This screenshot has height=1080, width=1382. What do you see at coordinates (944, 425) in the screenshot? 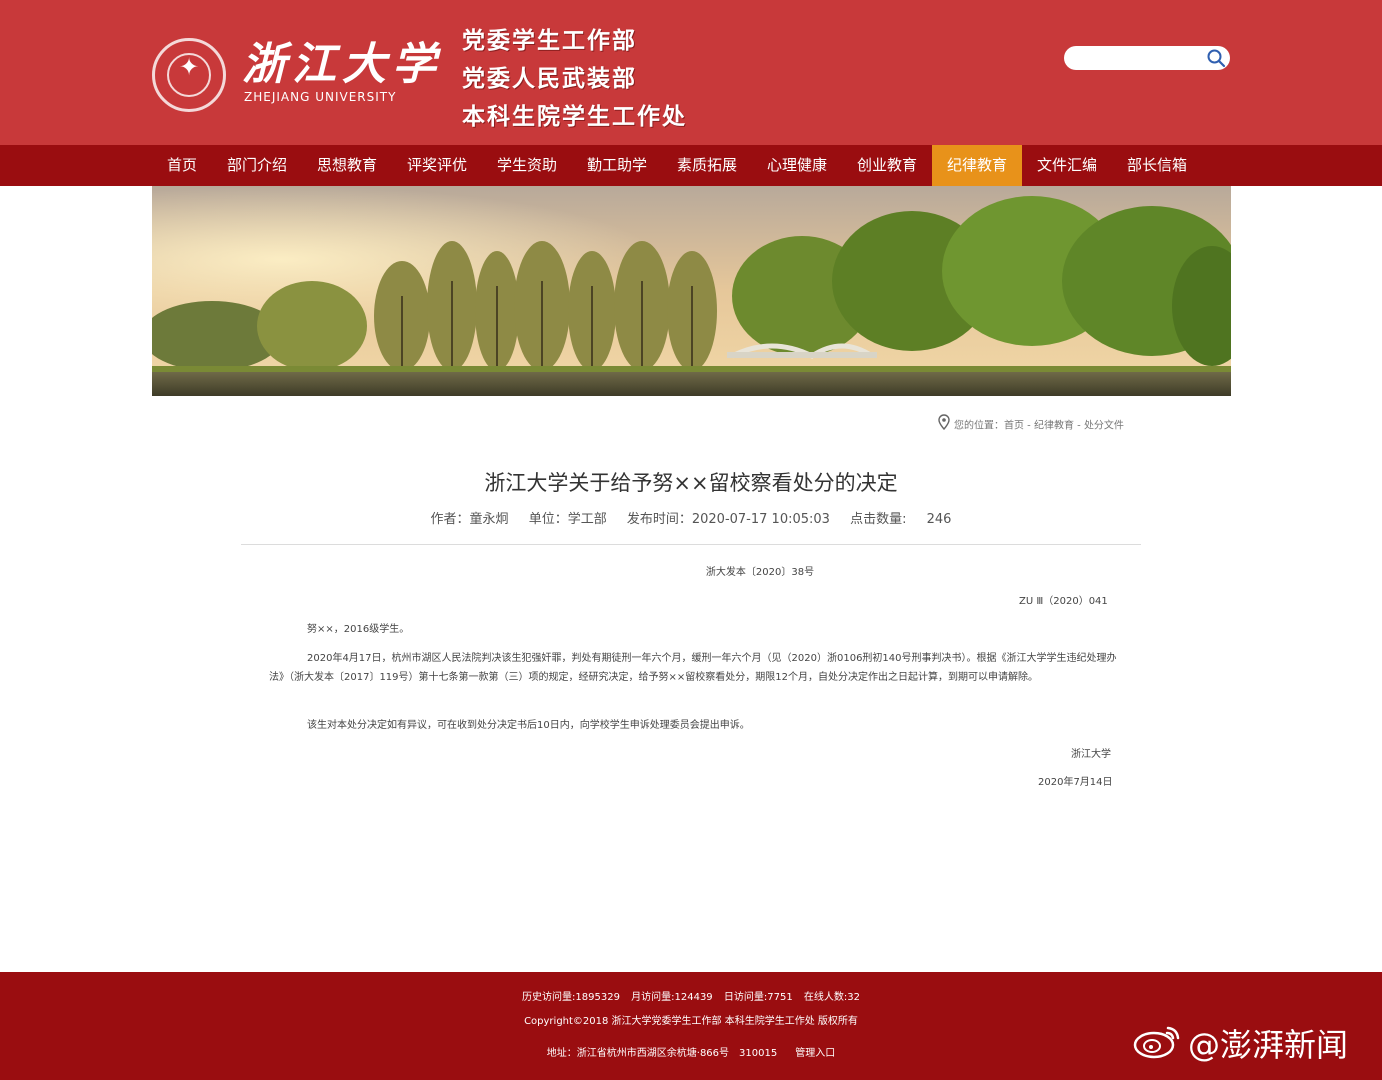
I see `location-pin-icon` at bounding box center [944, 425].